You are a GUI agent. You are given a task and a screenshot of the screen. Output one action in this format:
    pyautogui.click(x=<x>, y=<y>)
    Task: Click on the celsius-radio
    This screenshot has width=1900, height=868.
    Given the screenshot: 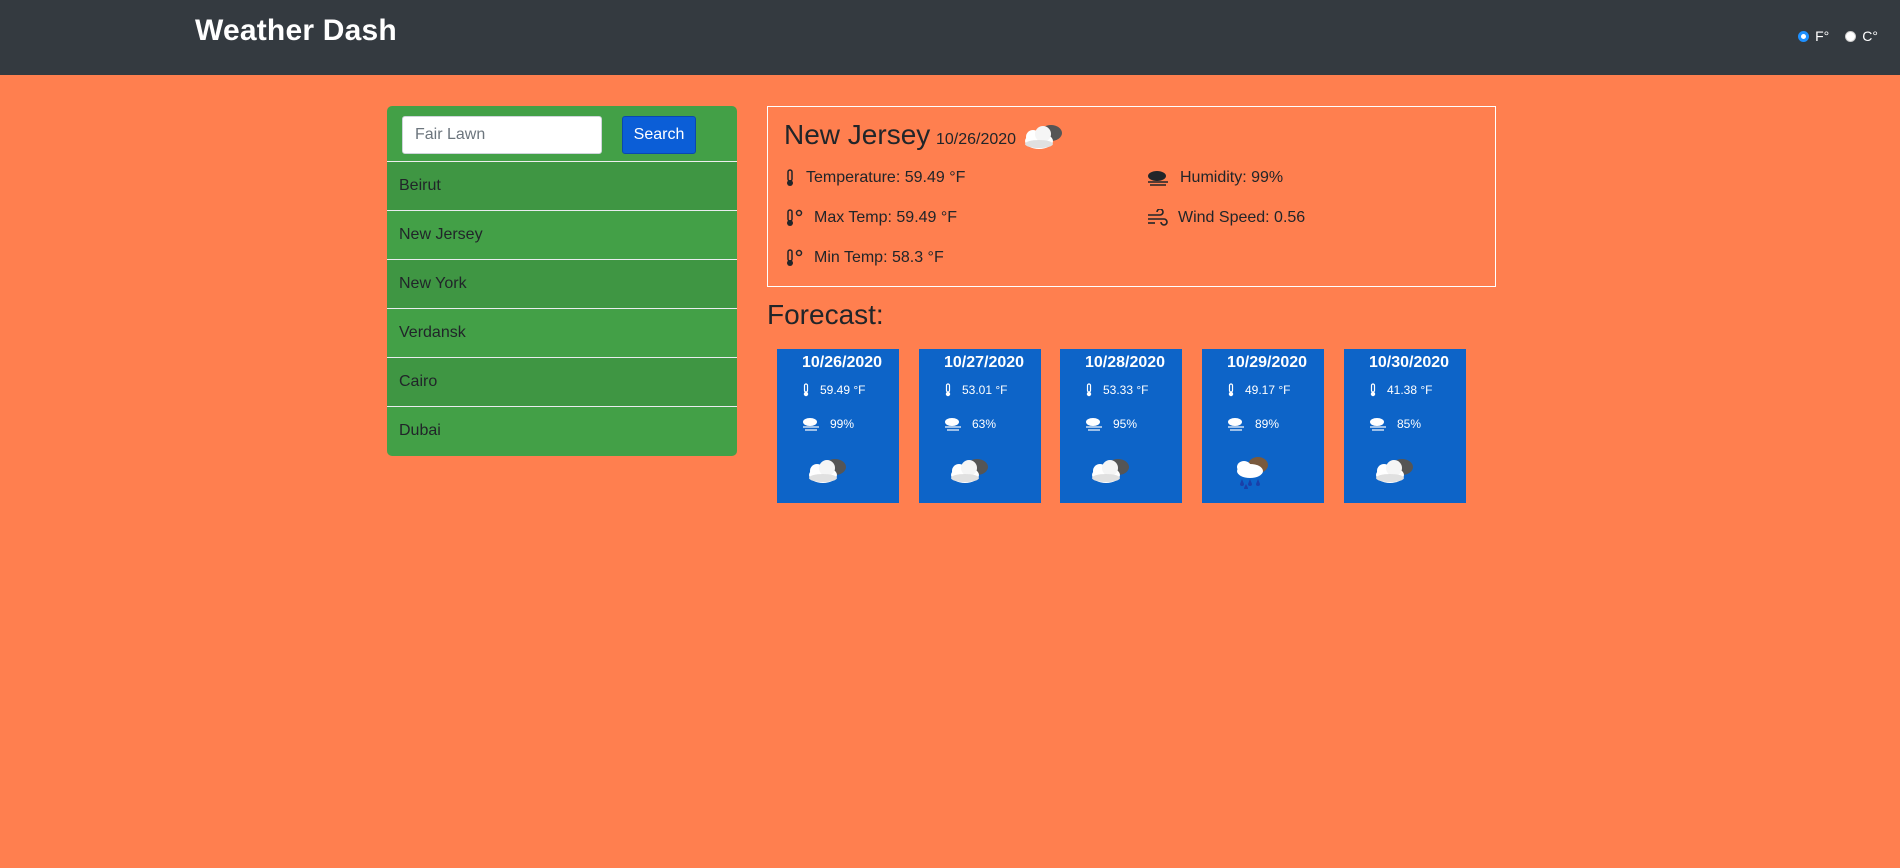 What is the action you would take?
    pyautogui.click(x=1851, y=36)
    